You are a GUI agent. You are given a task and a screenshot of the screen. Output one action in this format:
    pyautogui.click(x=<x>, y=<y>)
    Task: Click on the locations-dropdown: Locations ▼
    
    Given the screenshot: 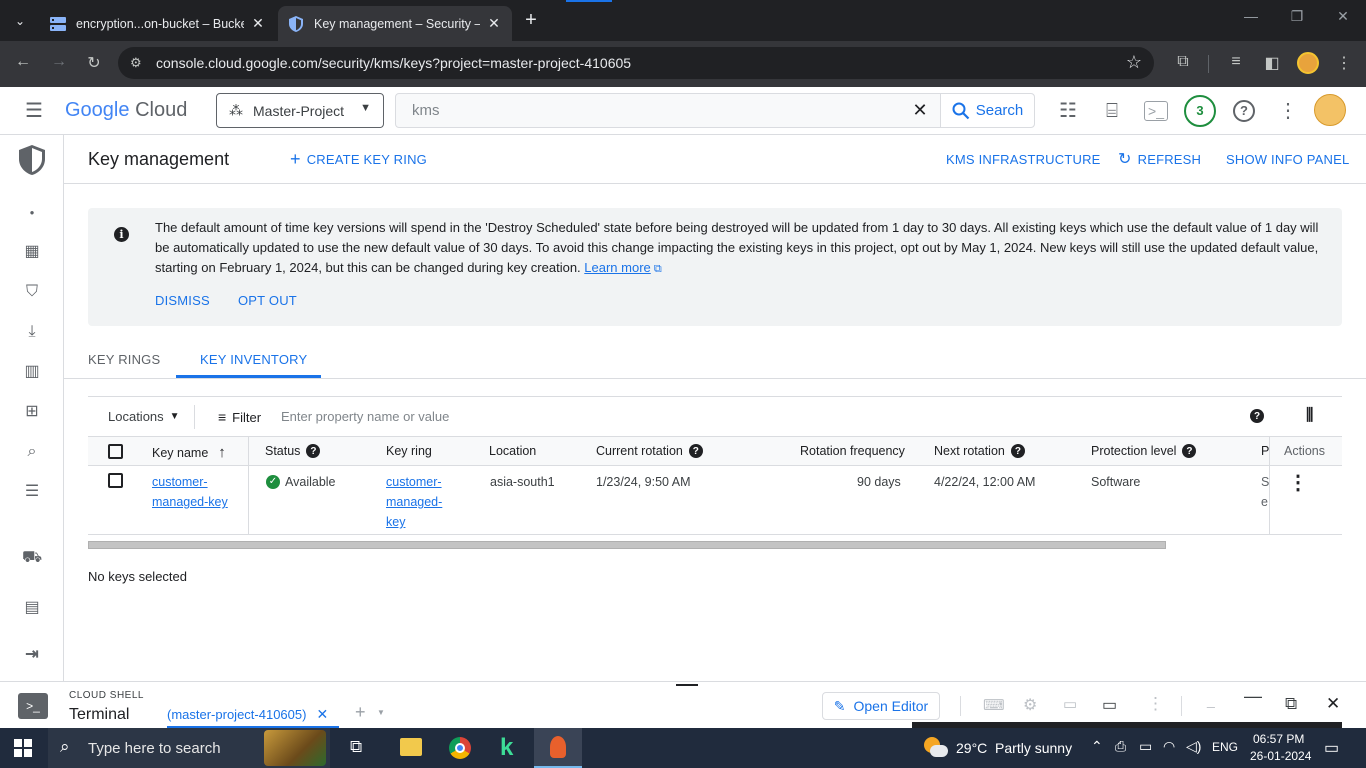 What is the action you would take?
    pyautogui.click(x=144, y=416)
    